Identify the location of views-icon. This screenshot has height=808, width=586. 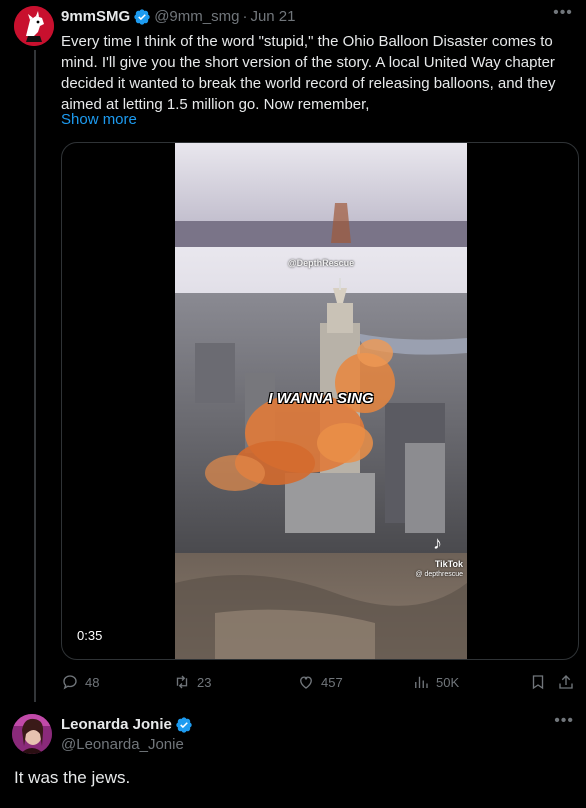
(421, 682).